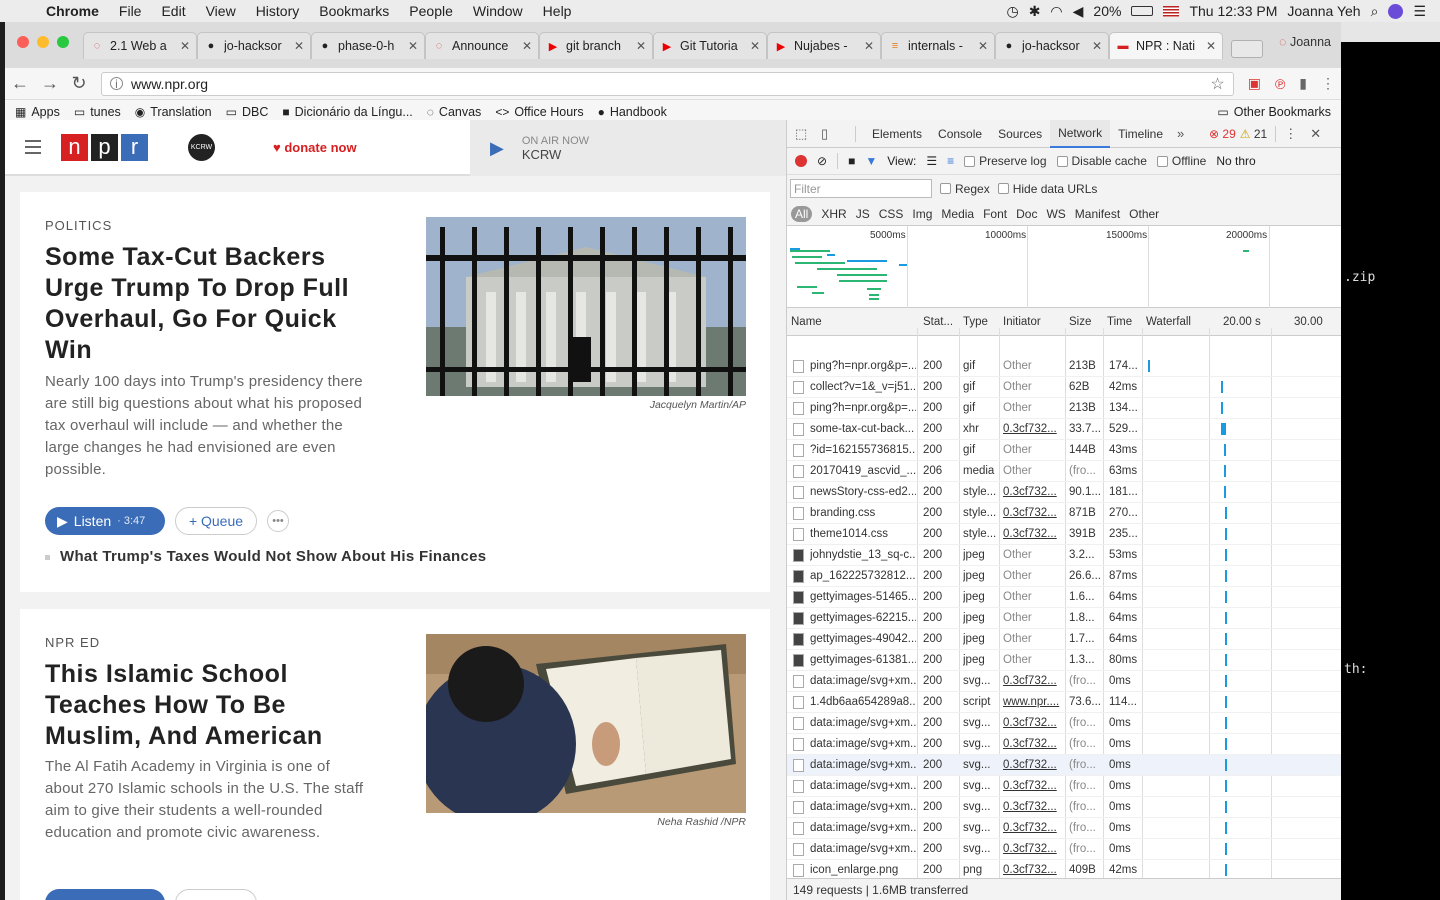 This screenshot has width=1440, height=900. I want to click on request-row: collect?v=1&_v=j51... 200 gif Other 62B 42ms, so click(1064, 387).